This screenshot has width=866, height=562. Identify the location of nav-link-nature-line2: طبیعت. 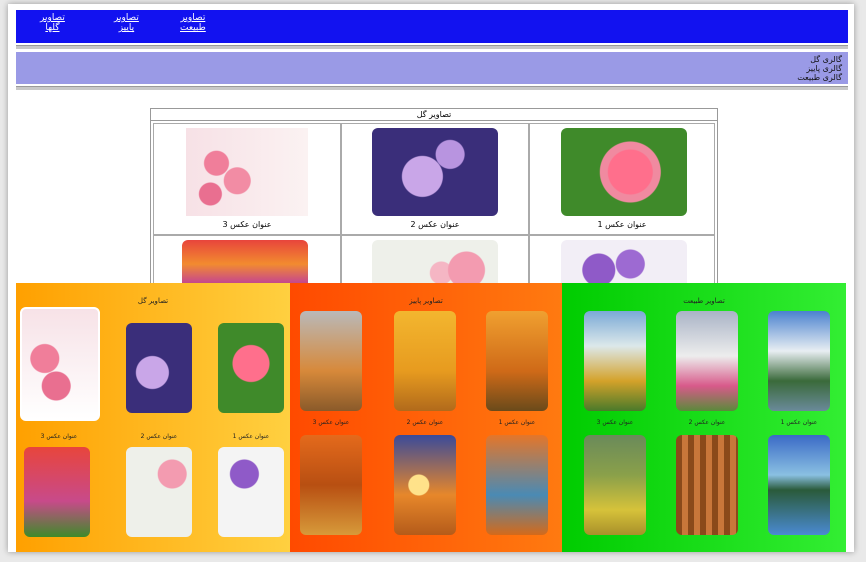
(193, 28).